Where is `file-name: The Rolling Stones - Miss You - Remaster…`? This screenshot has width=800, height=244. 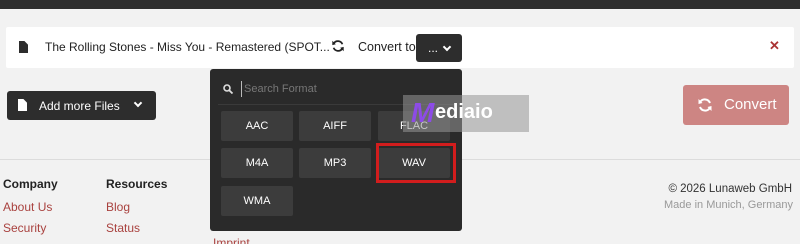
file-name: The Rolling Stones - Miss You - Remaster… is located at coordinates (187, 47).